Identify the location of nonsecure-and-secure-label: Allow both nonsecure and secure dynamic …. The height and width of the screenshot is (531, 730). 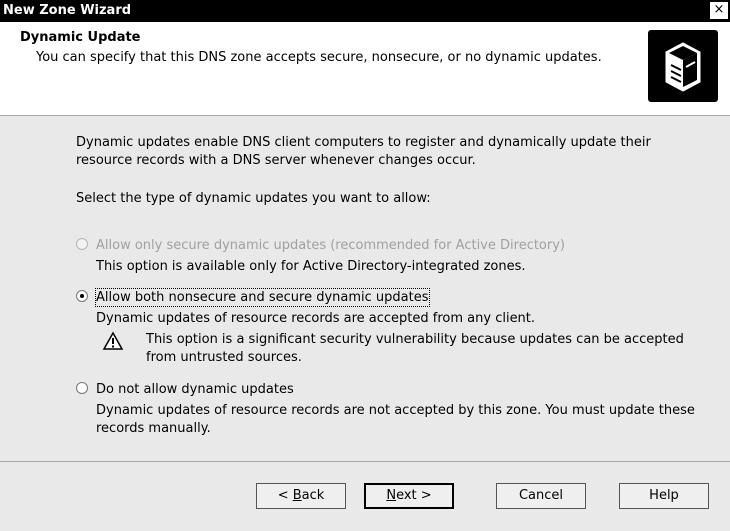
(262, 297).